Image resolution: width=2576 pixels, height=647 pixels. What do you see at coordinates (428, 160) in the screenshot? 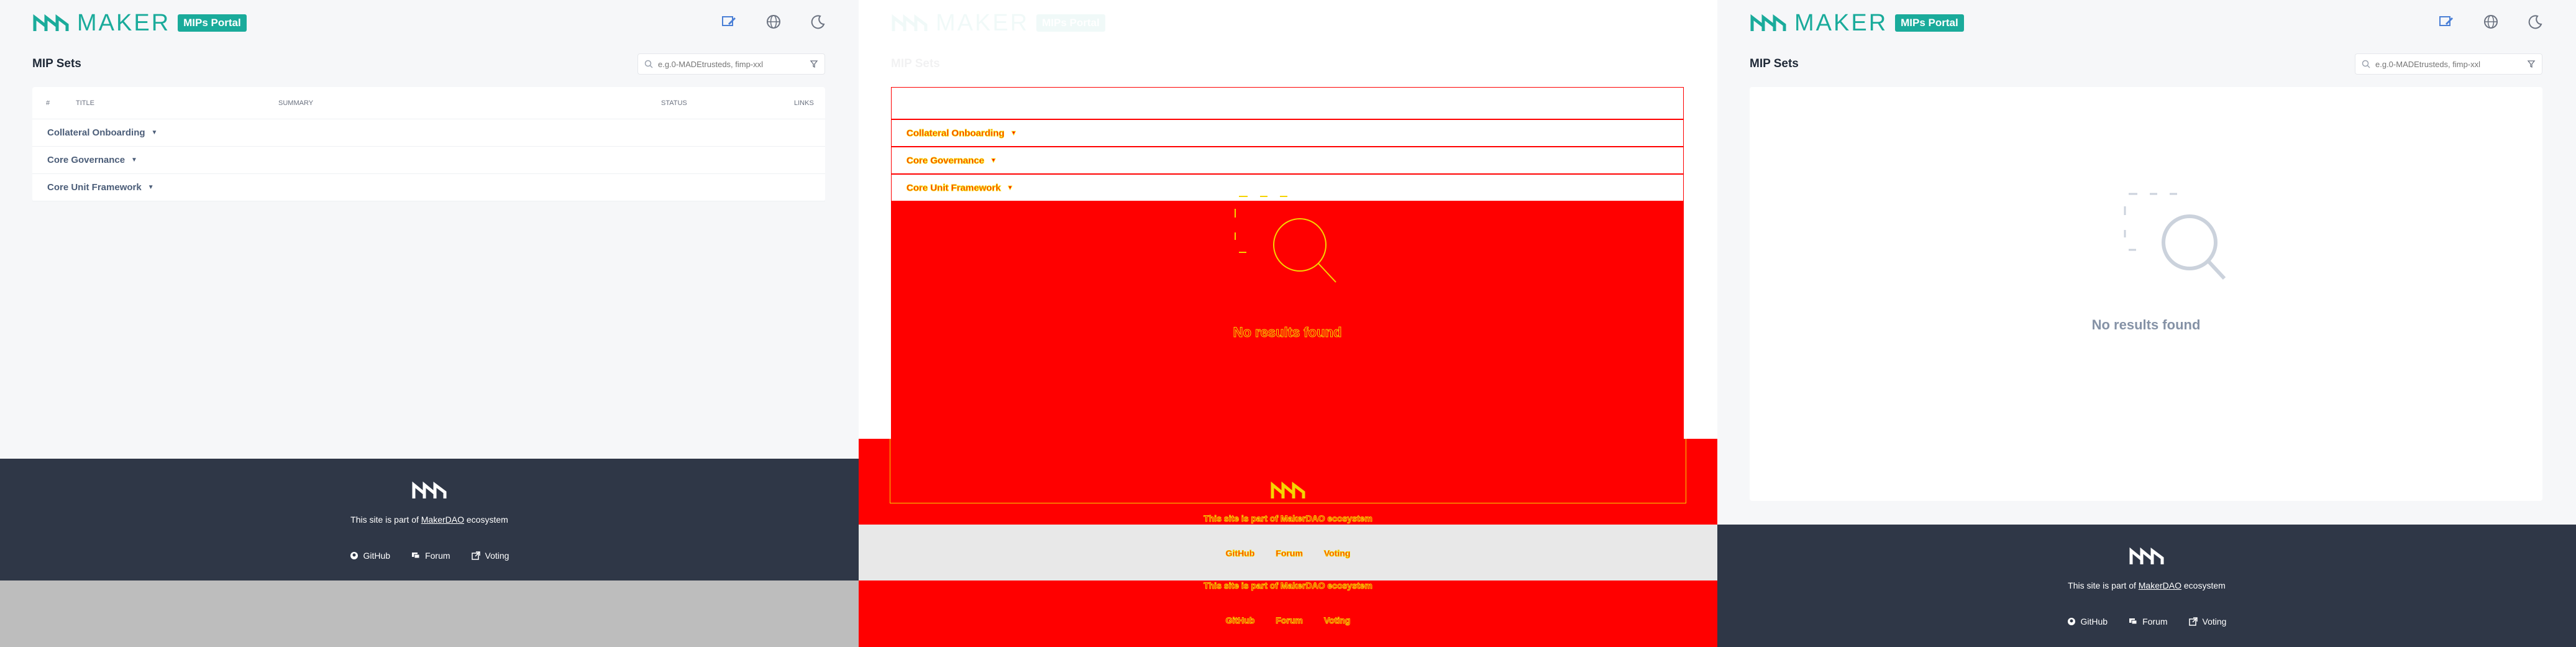
I see `table-row: Core Governance ▼` at bounding box center [428, 160].